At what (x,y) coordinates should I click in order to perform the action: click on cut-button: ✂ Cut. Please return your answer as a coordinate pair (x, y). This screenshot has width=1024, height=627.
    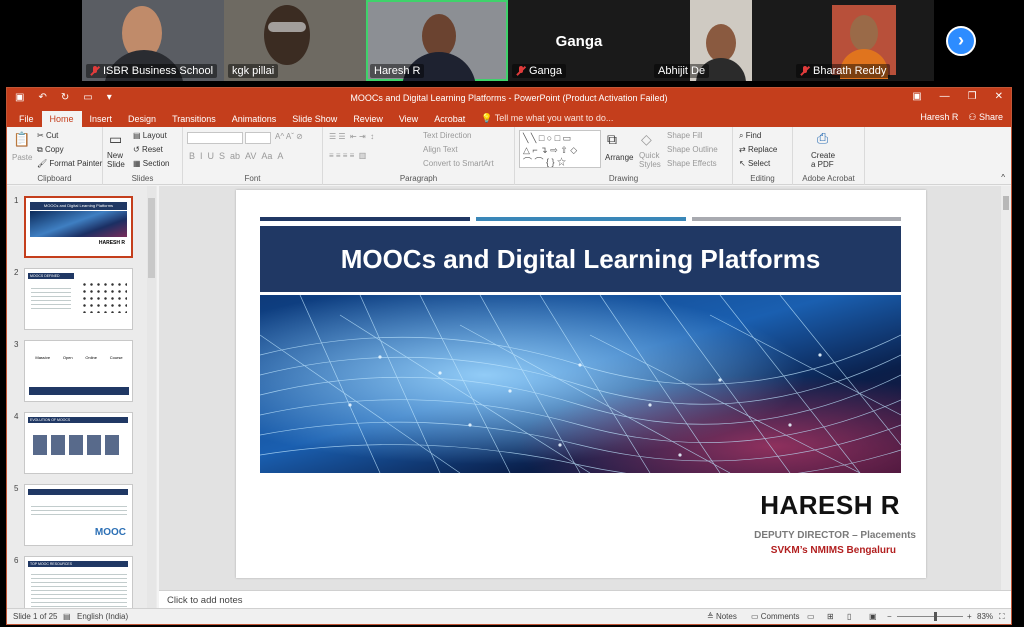
    Looking at the image, I should click on (47, 135).